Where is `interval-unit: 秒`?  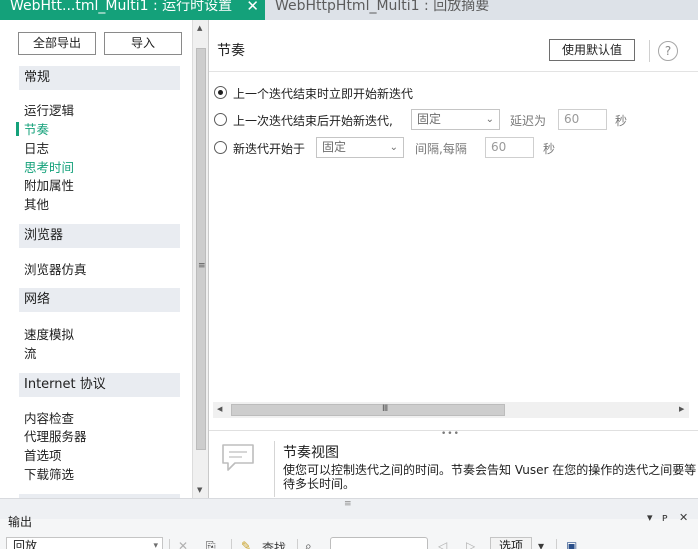 interval-unit: 秒 is located at coordinates (549, 149).